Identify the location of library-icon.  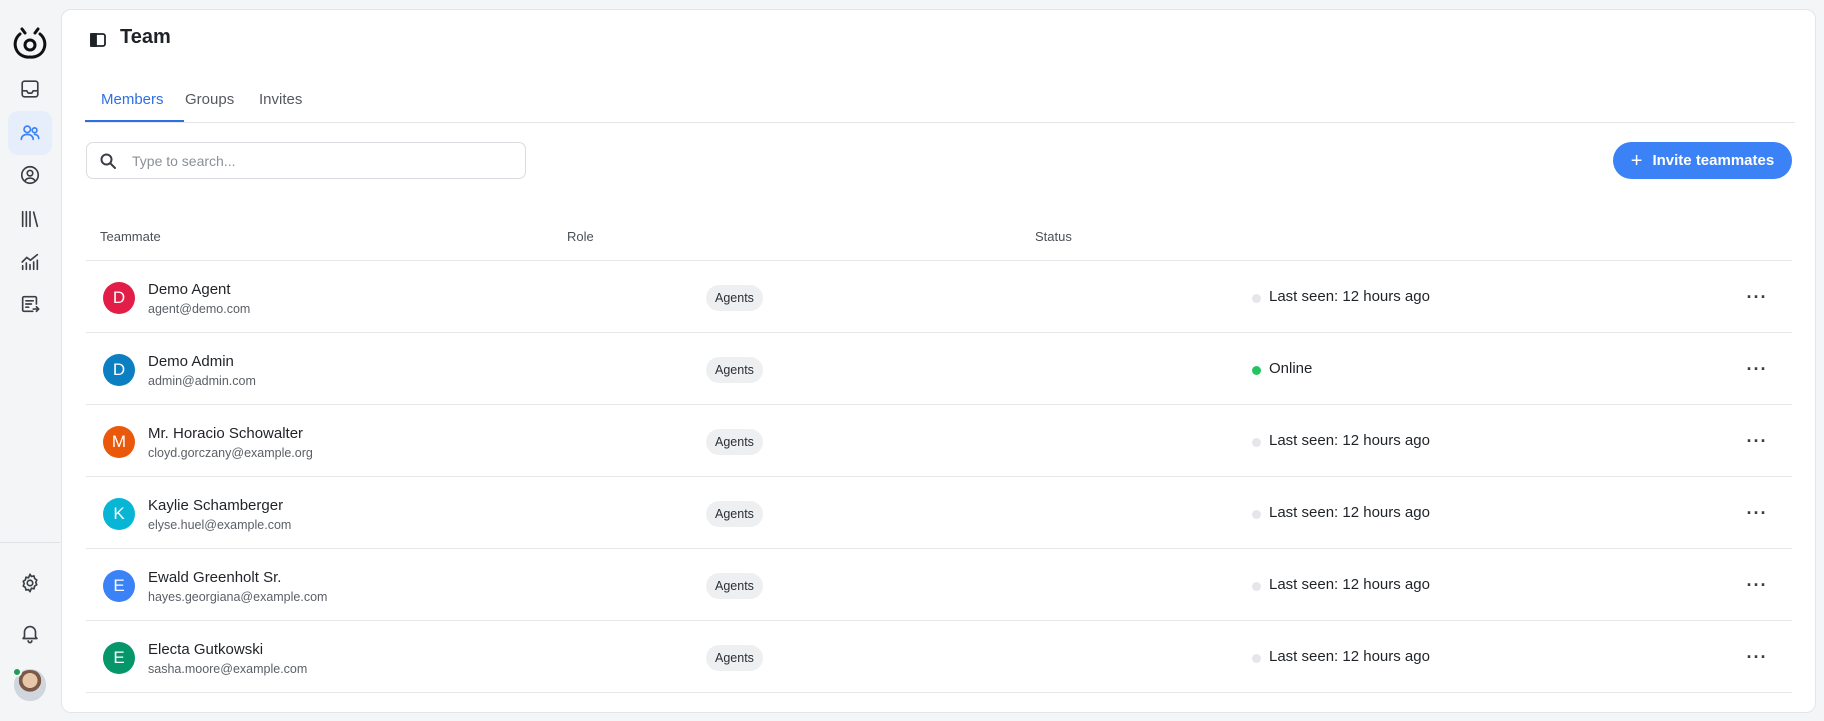
(30, 219).